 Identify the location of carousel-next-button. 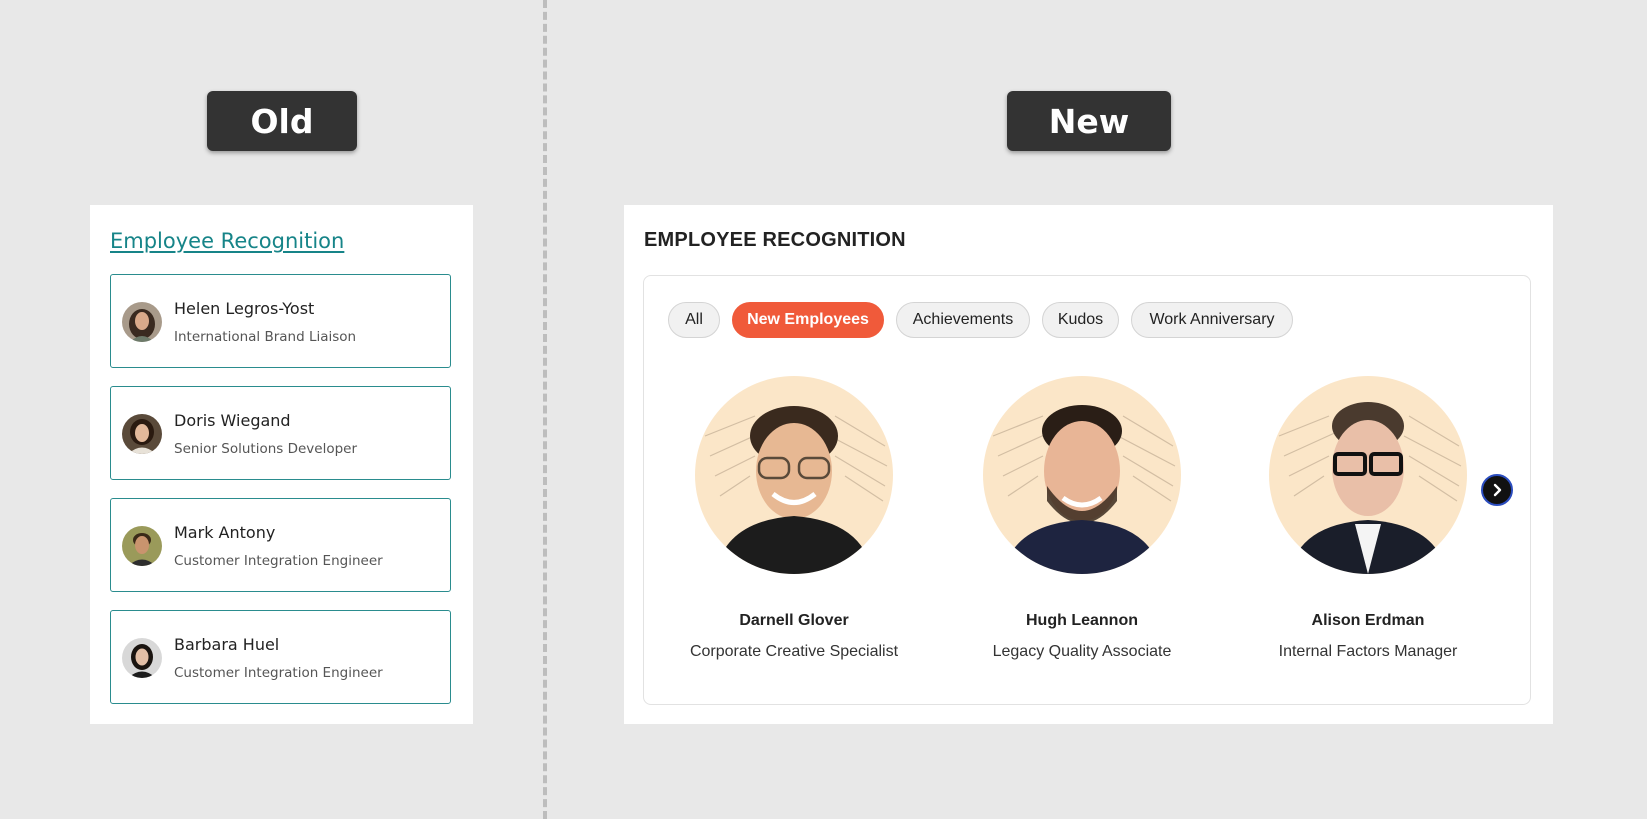
(1497, 490).